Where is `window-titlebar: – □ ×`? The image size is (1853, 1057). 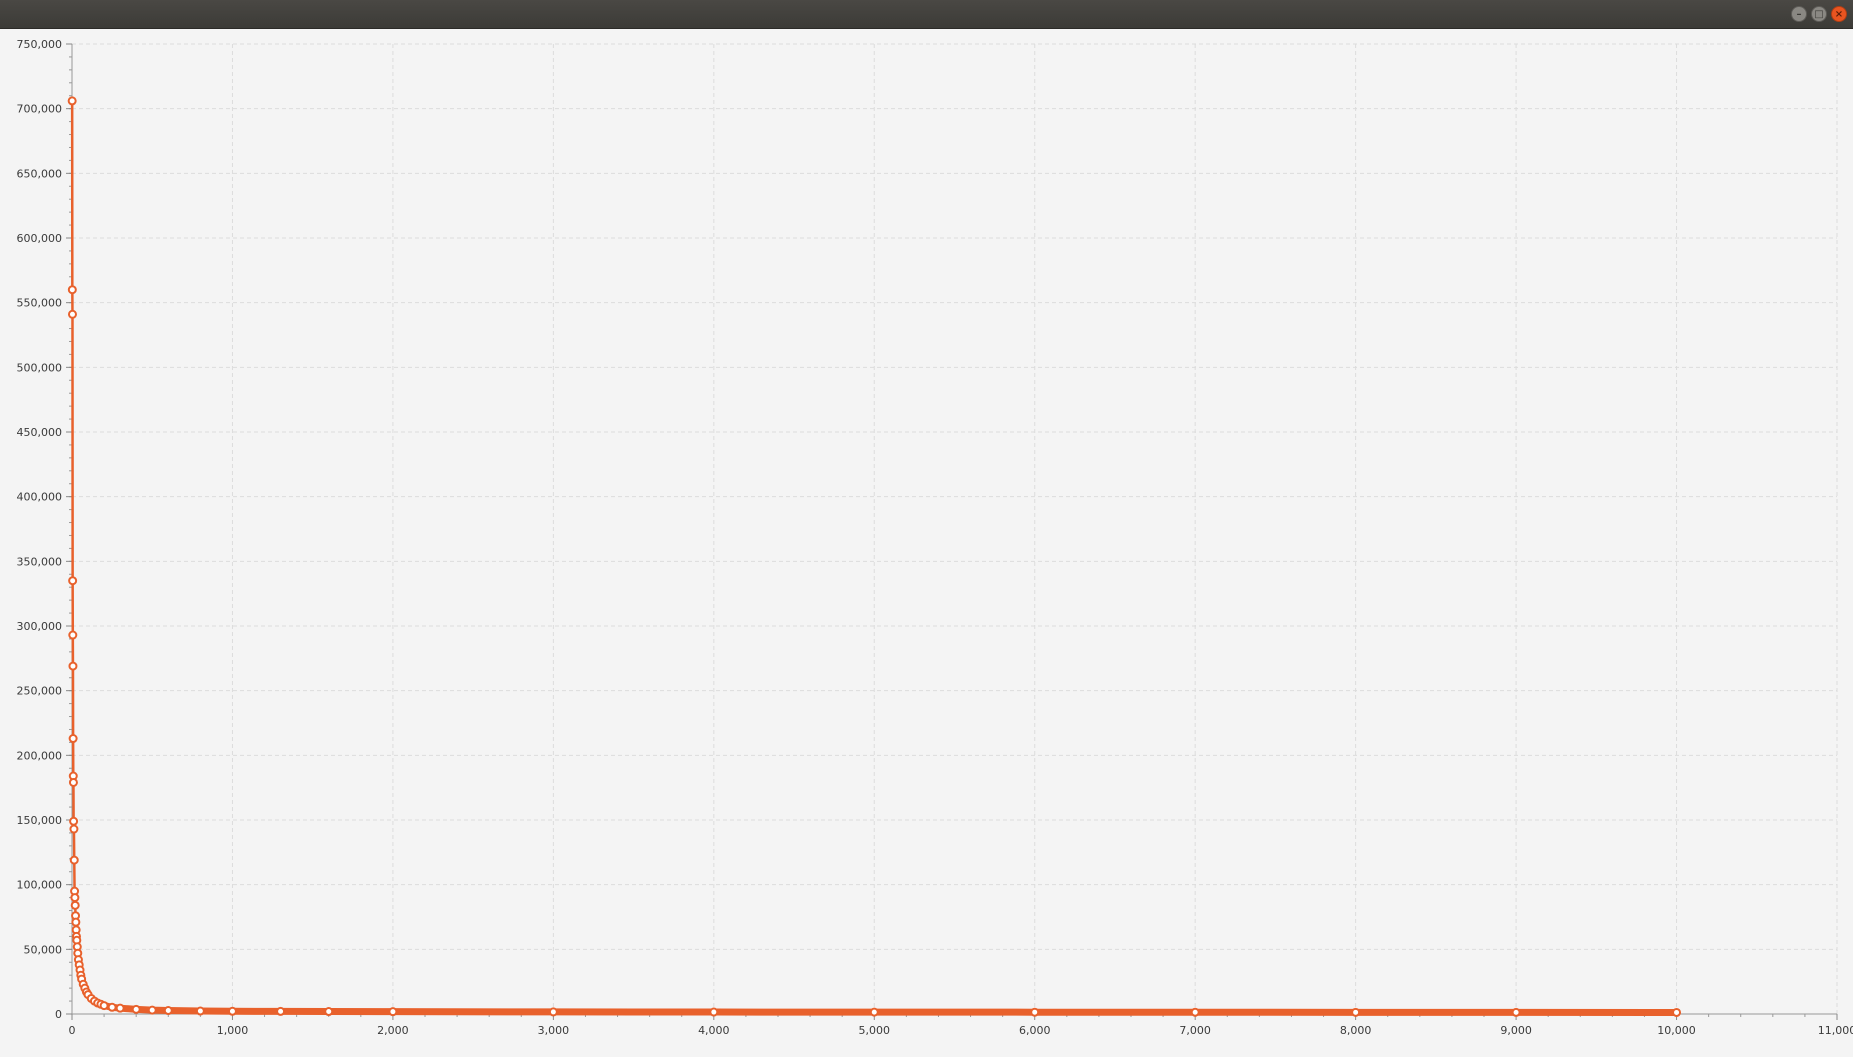
window-titlebar: – □ × is located at coordinates (926, 14).